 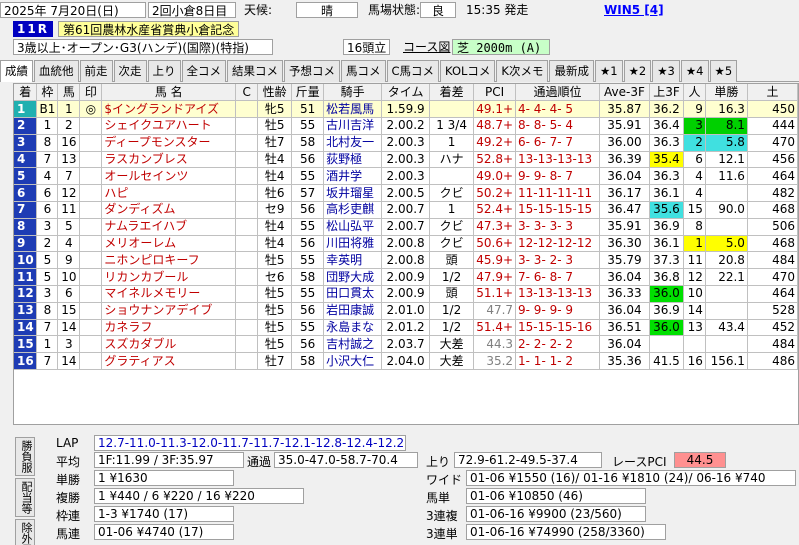 I want to click on col-popularity: 人, so click(x=694, y=93).